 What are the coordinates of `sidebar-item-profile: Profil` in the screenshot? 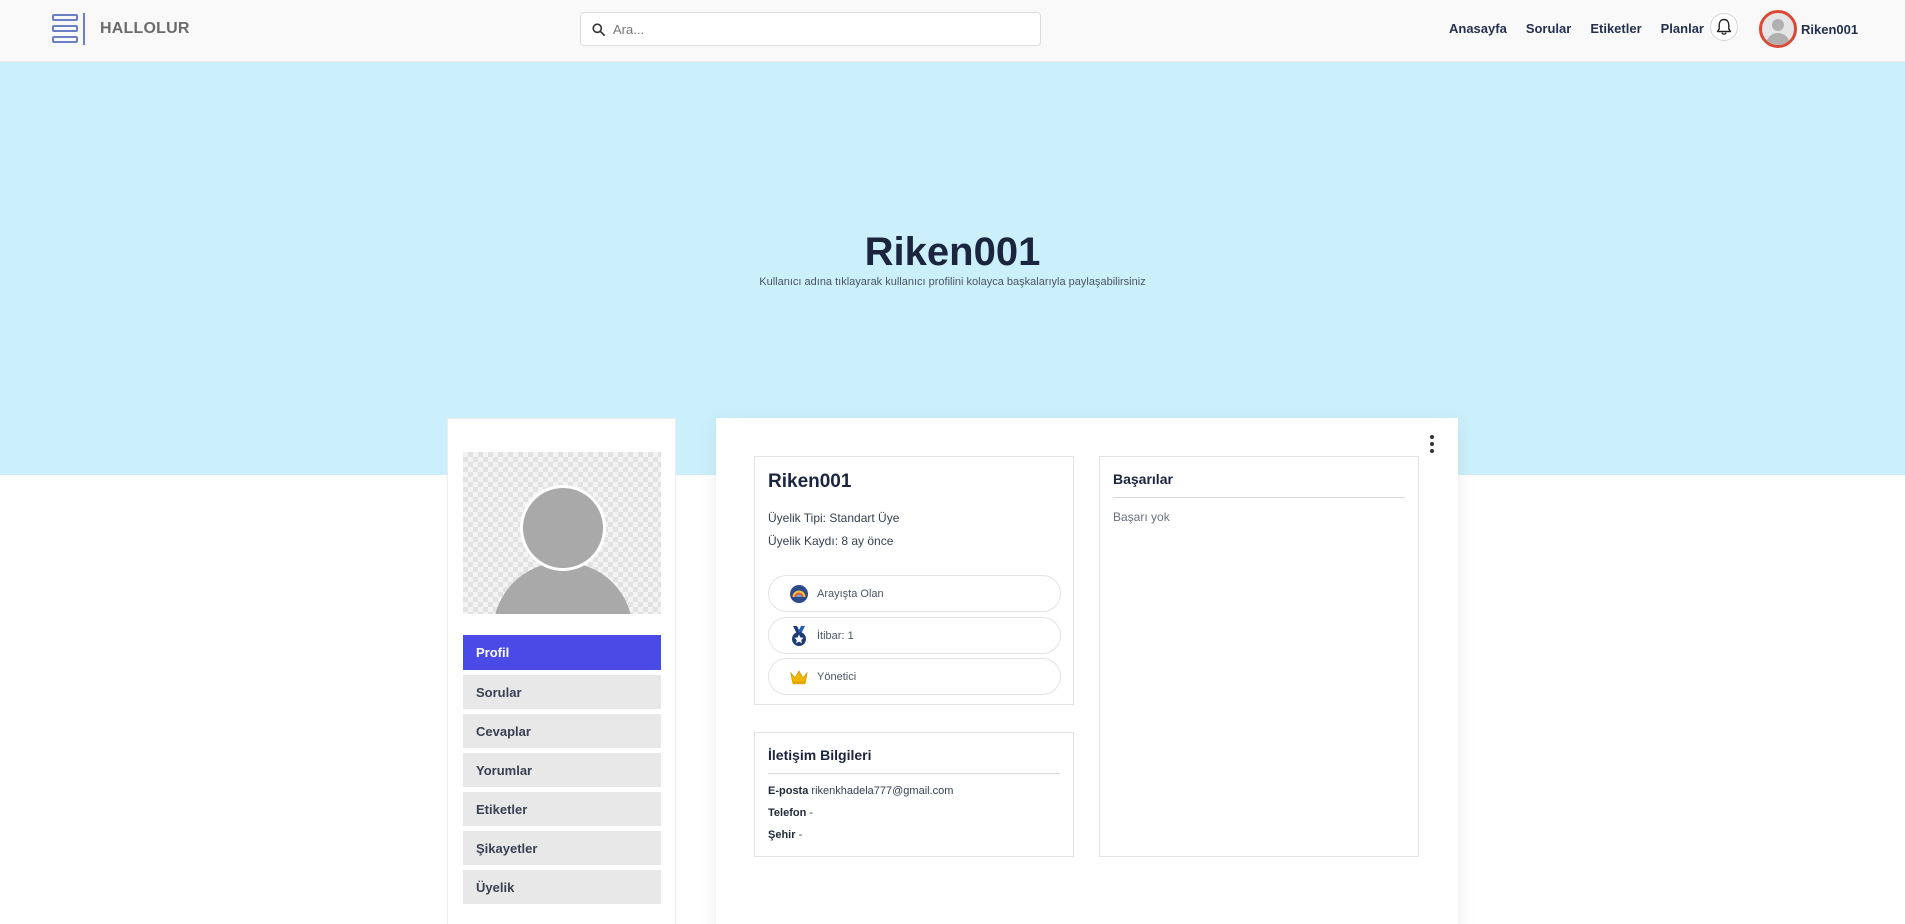 It's located at (562, 652).